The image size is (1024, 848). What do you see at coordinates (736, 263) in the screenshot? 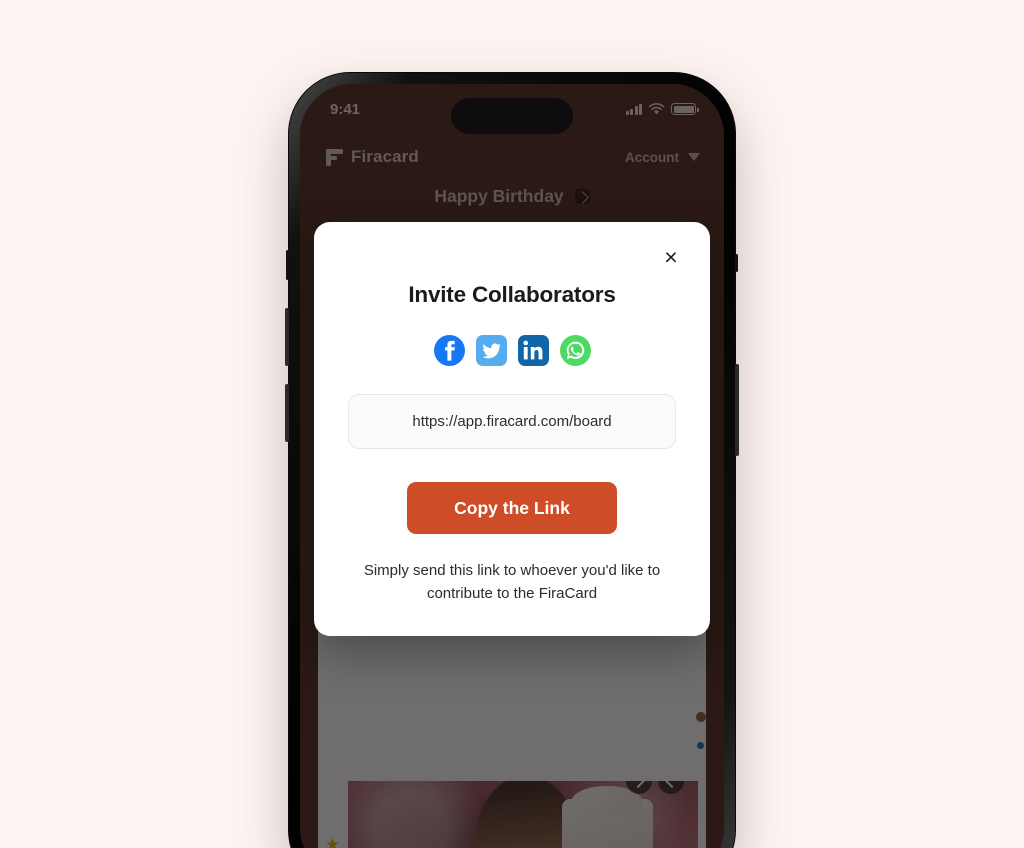
I see `microphone-port` at bounding box center [736, 263].